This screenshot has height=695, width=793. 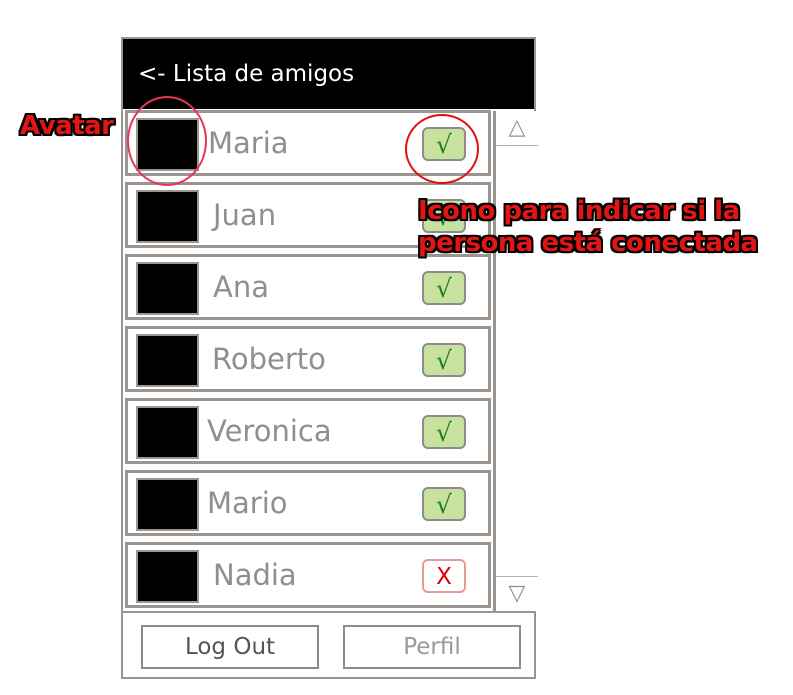 What do you see at coordinates (517, 593) in the screenshot?
I see `scroll-down-arrow-icon: ▽` at bounding box center [517, 593].